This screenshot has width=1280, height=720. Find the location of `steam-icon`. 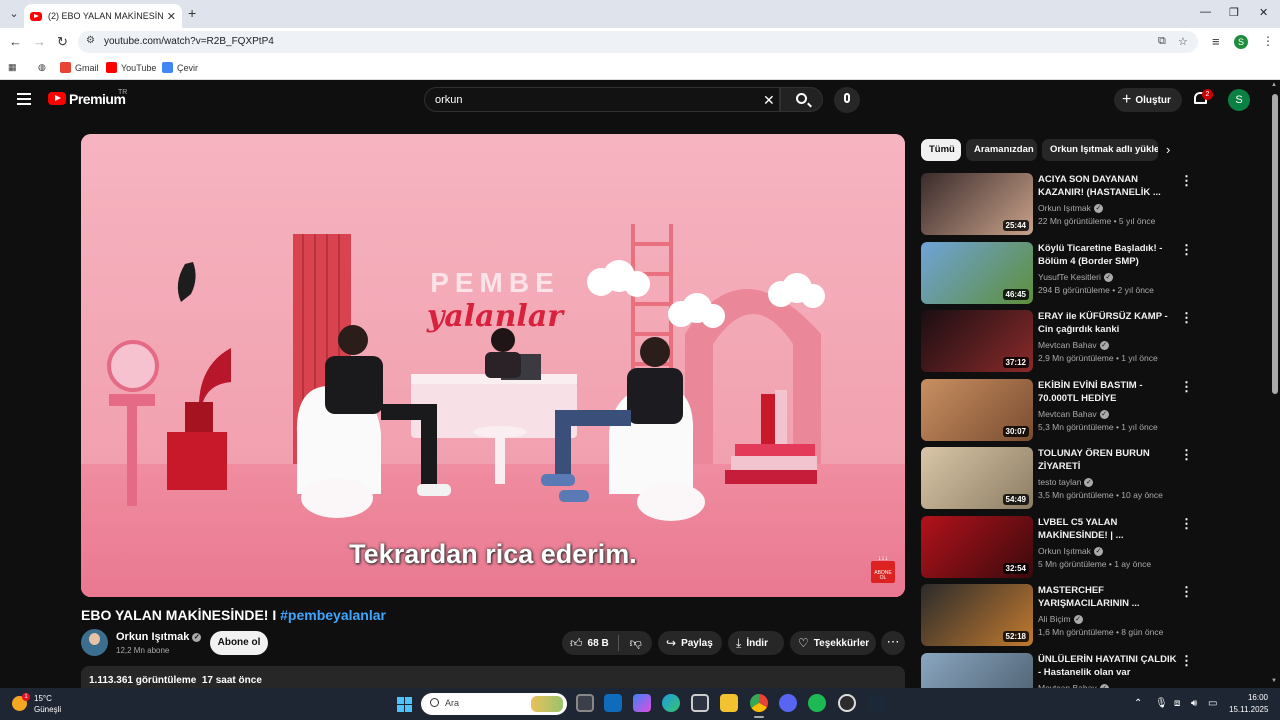

steam-icon is located at coordinates (876, 703).